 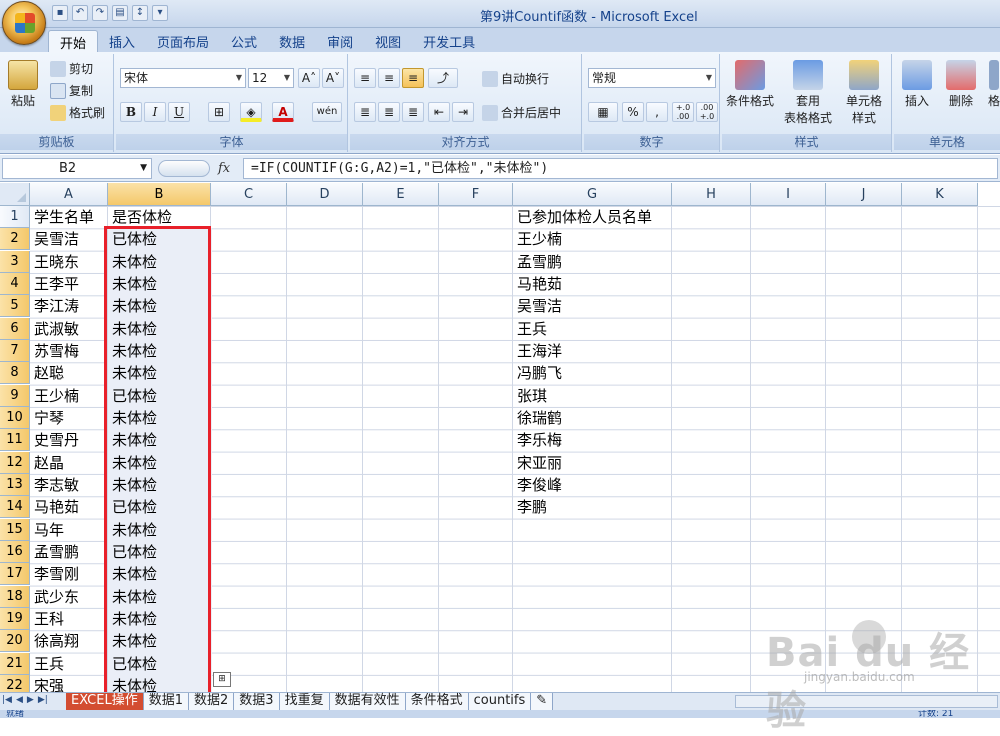 I want to click on wrap-text-button: 自动换行, so click(x=515, y=78).